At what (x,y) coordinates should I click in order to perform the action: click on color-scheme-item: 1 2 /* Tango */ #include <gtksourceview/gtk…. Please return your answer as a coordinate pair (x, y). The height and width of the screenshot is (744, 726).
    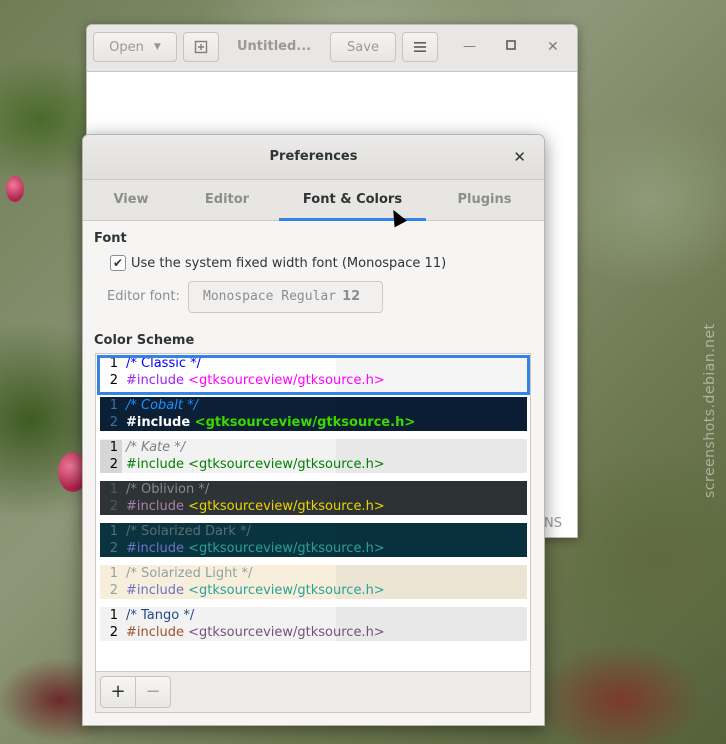
    Looking at the image, I should click on (313, 624).